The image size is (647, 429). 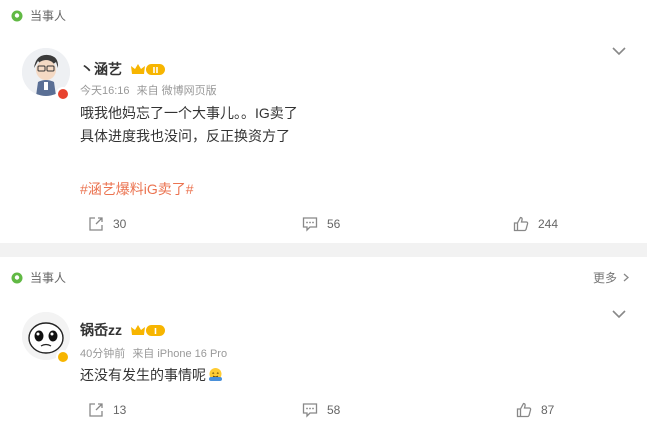 What do you see at coordinates (137, 189) in the screenshot?
I see `topic-hashtag-link: #涵艺爆料iG卖了#` at bounding box center [137, 189].